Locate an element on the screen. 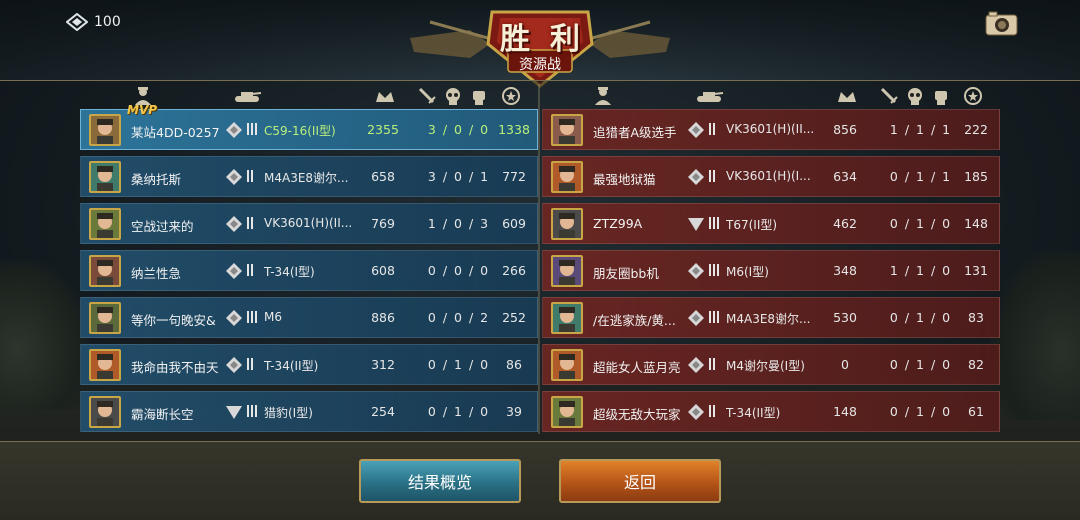 The width and height of the screenshot is (1080, 520). player-row: 朋友圈bb机 M6(I型) 348 1 / 1 / 0 131 is located at coordinates (771, 270).